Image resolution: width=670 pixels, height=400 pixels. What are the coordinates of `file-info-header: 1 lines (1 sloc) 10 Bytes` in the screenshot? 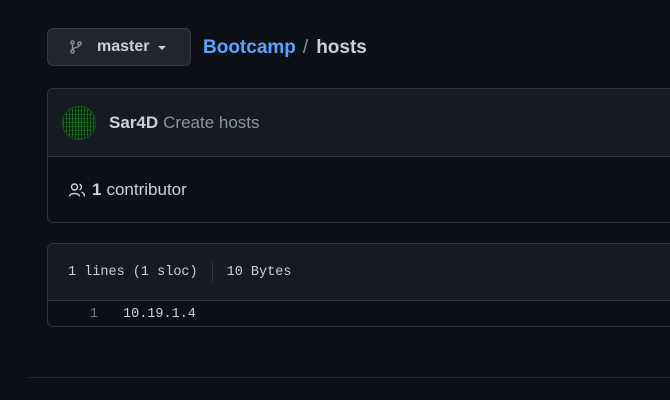 It's located at (359, 272).